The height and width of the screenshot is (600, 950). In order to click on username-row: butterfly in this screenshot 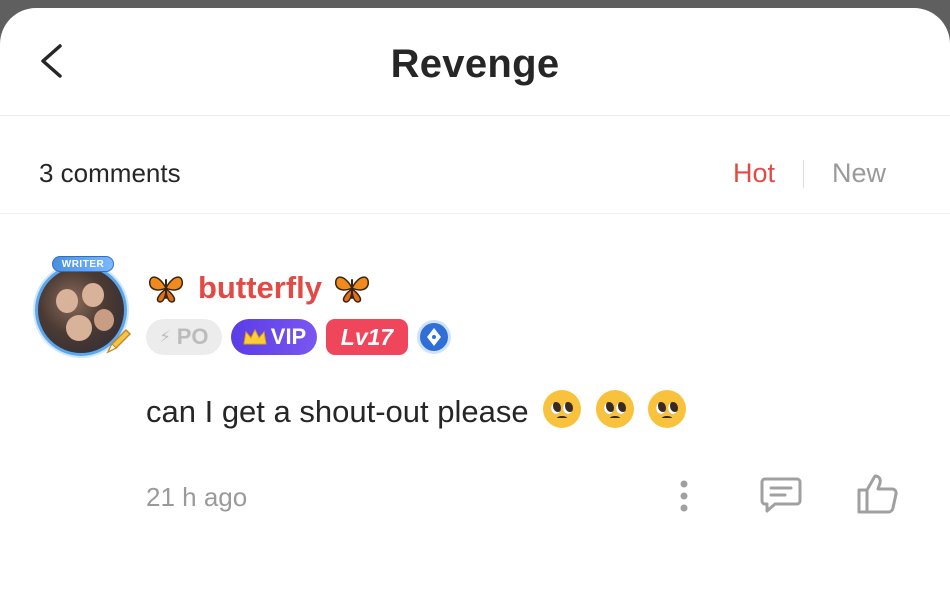, I will do `click(259, 288)`.